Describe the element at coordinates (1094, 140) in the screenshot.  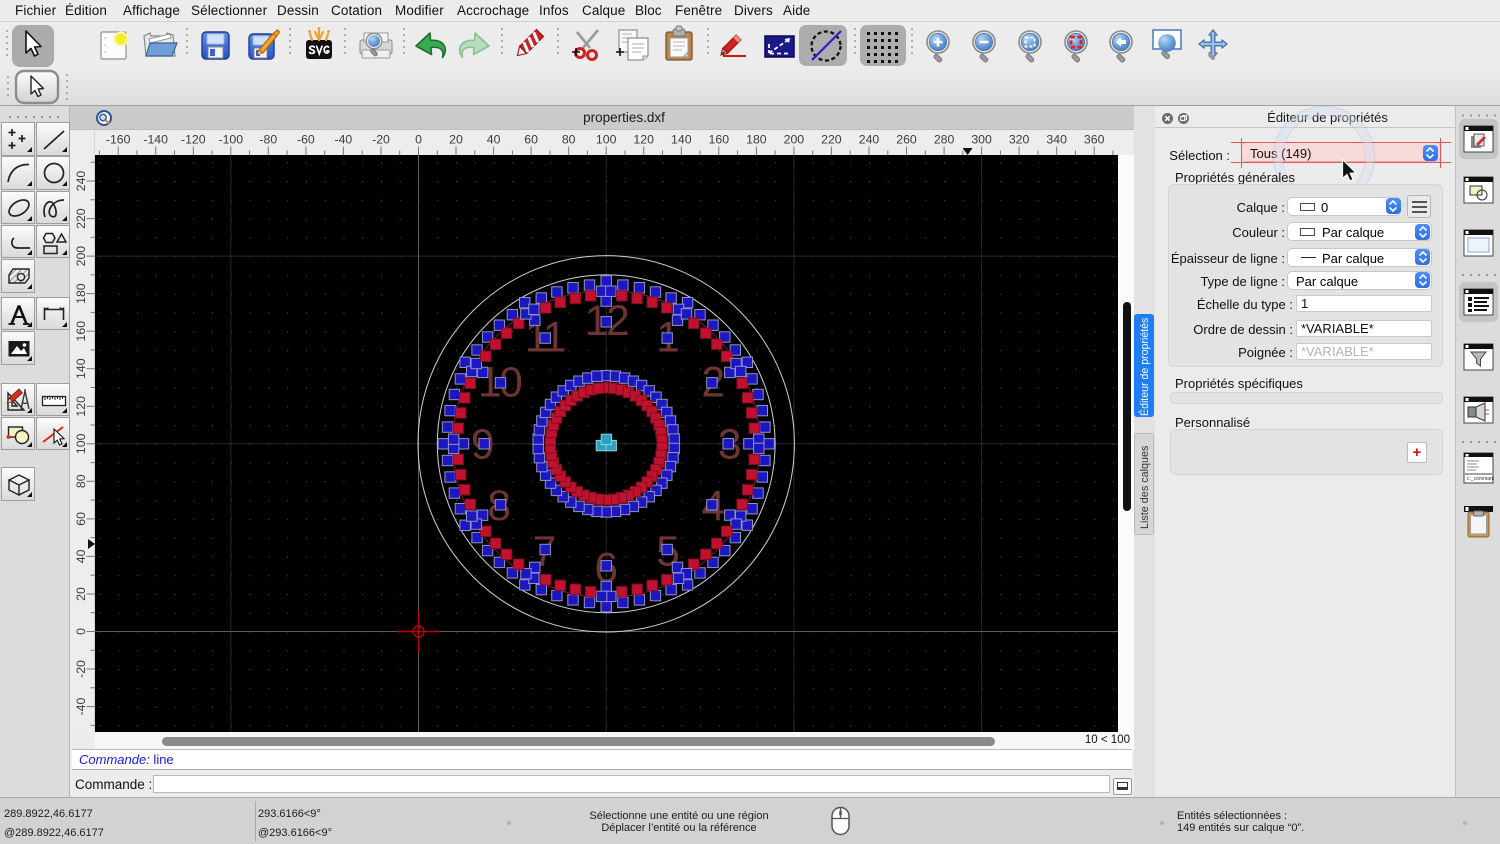
I see `svg-text: 360` at that location.